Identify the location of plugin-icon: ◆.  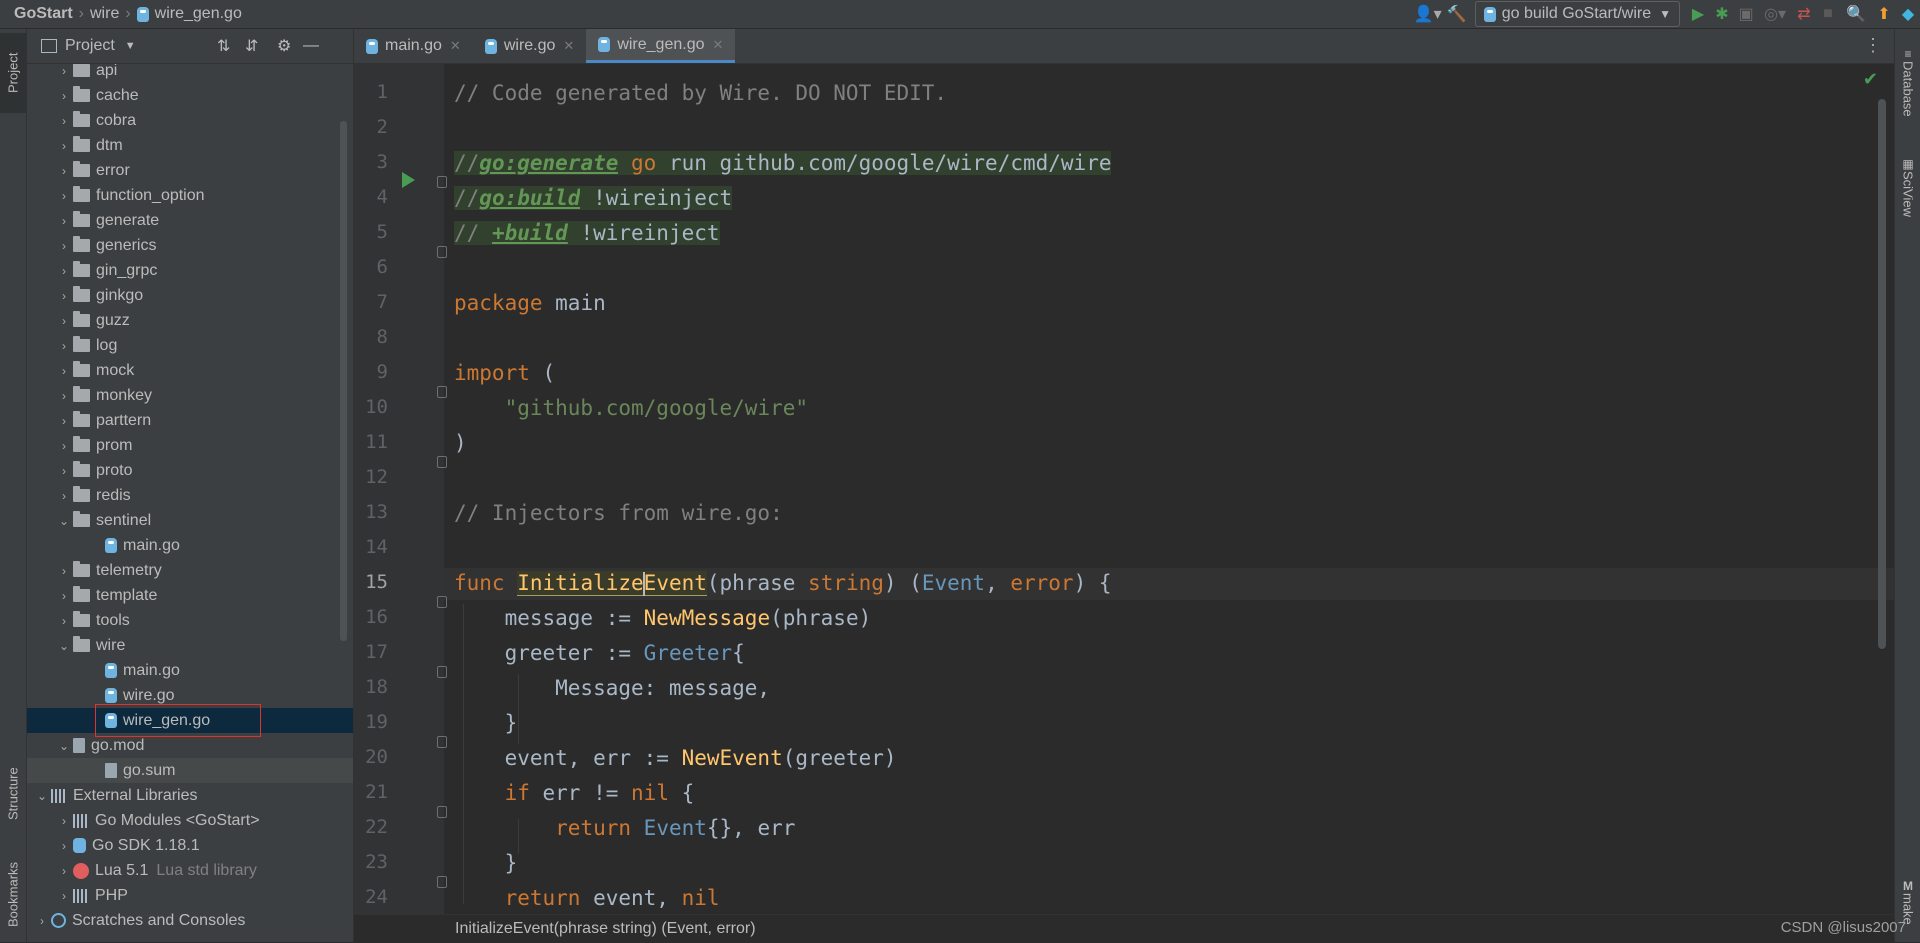
(1908, 14).